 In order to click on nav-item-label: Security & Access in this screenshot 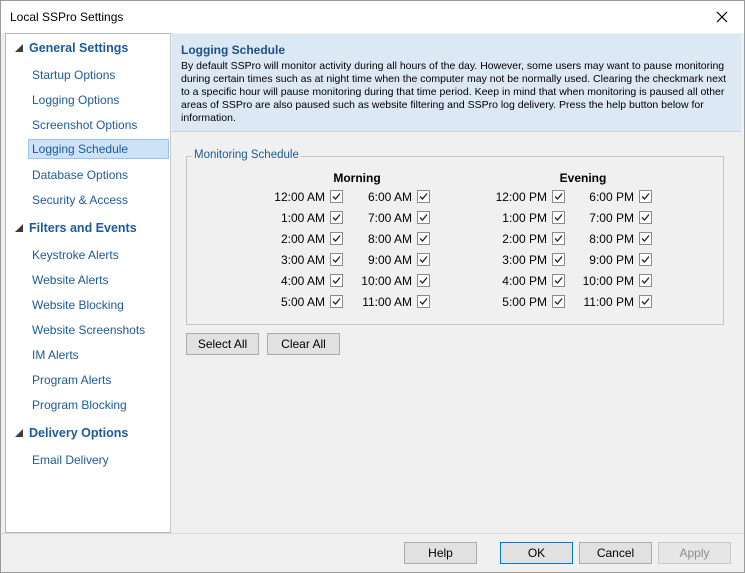, I will do `click(80, 200)`.